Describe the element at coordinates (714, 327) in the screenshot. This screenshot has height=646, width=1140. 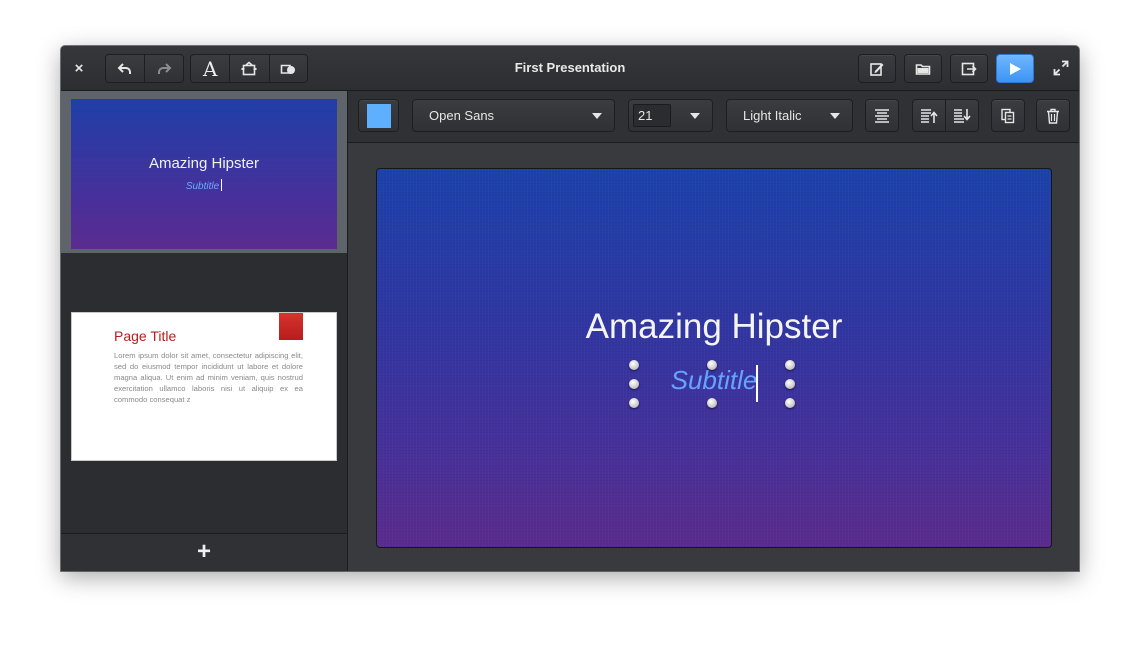
I see `slide-title-text: Amazing Hipster` at that location.